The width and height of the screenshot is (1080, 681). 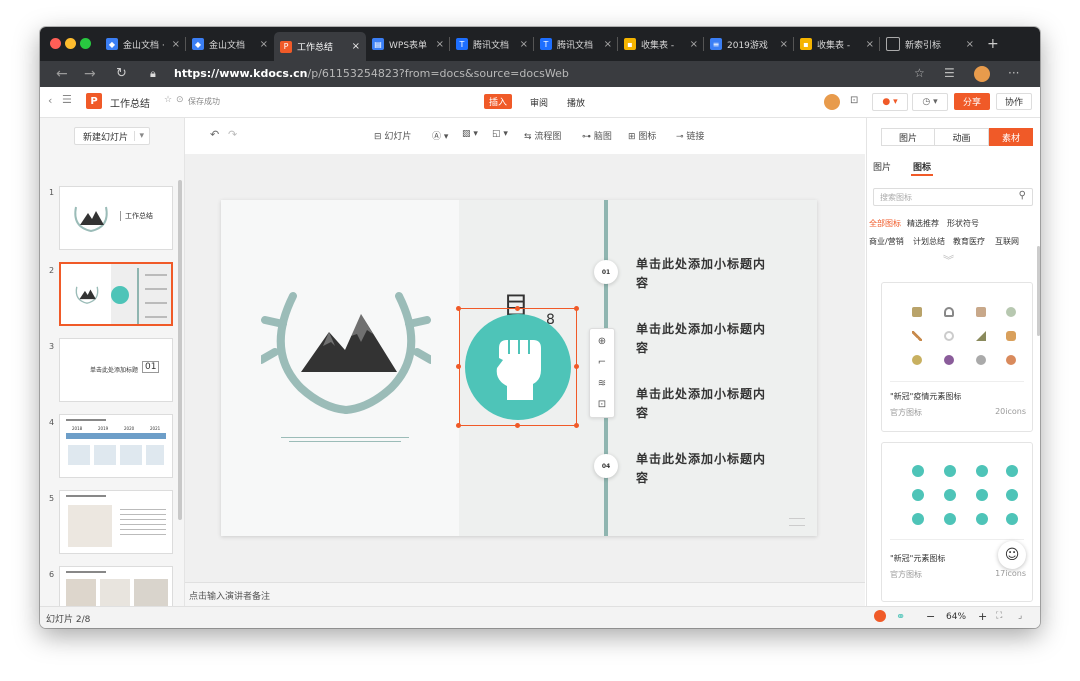 What do you see at coordinates (232, 134) in the screenshot?
I see `redo-icon: ↷` at bounding box center [232, 134].